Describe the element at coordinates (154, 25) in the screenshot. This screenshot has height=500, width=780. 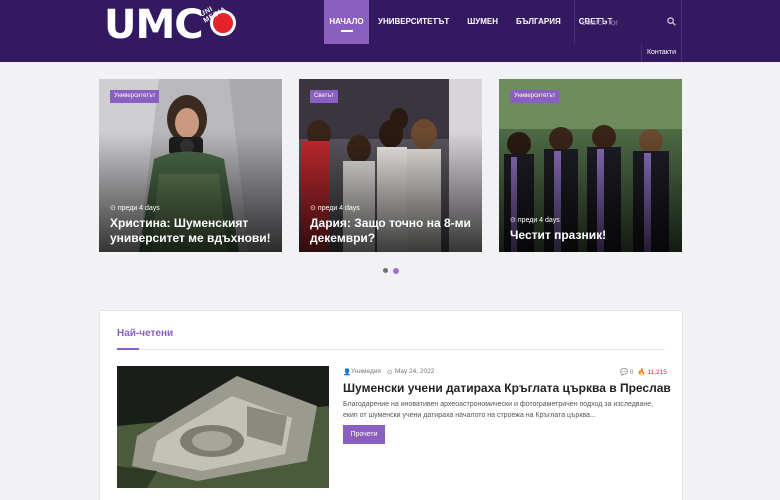
I see `logo-text: UMC` at that location.